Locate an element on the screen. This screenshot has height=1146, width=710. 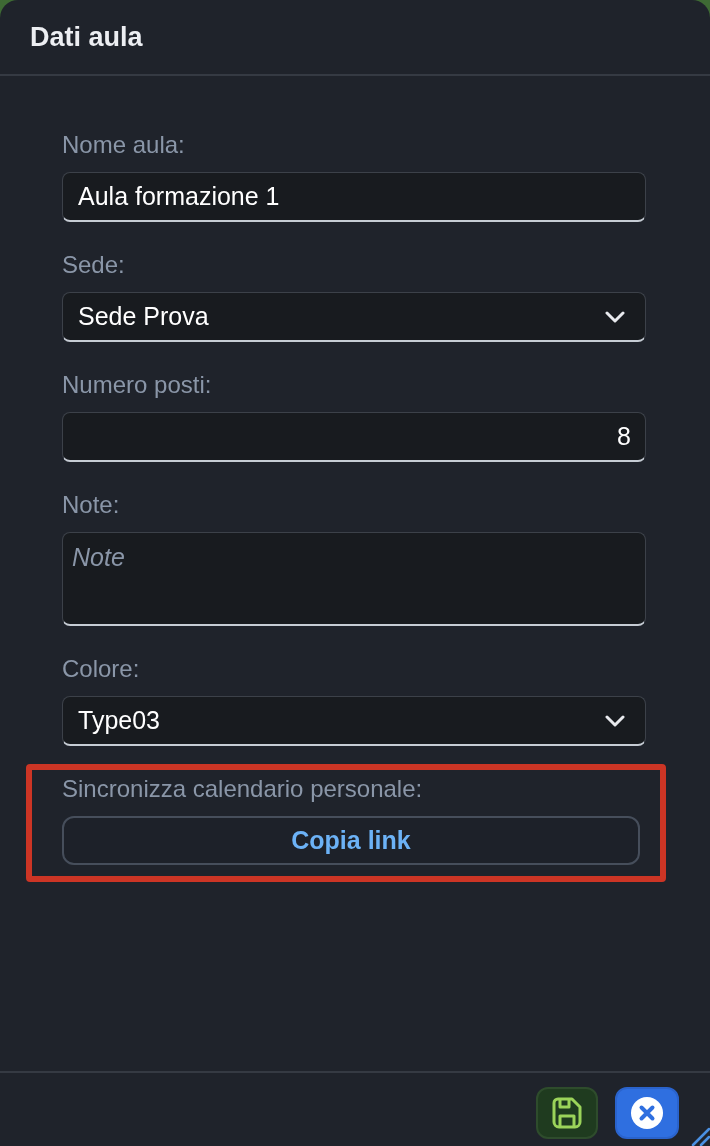
field-label: Sede: is located at coordinates (93, 265).